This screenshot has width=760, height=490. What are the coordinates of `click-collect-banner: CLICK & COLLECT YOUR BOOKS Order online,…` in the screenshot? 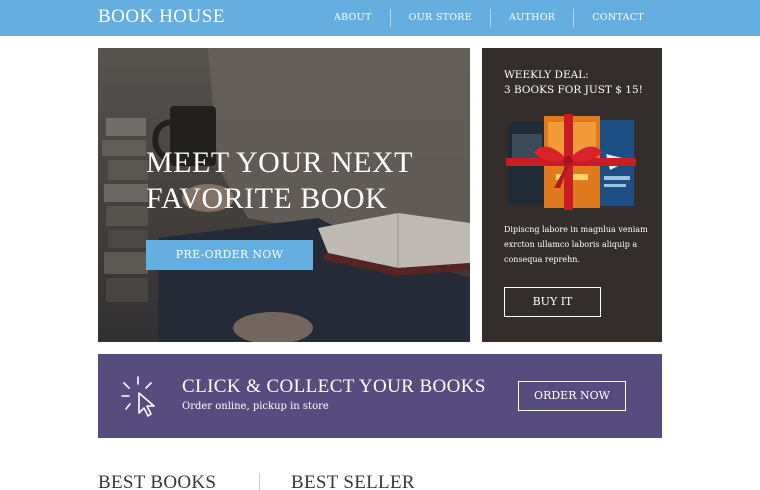 It's located at (380, 396).